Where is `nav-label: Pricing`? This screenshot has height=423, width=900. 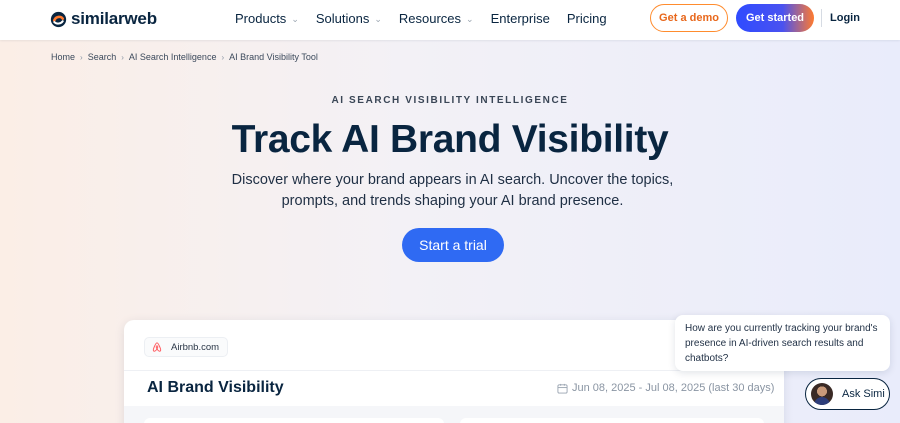 nav-label: Pricing is located at coordinates (586, 18).